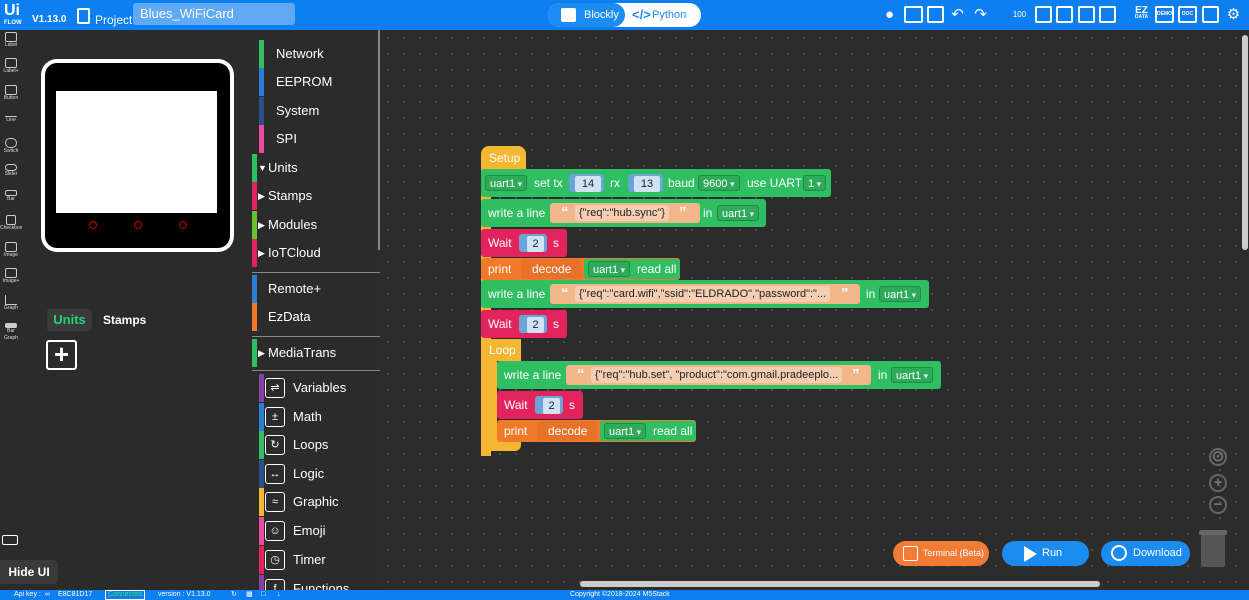 The image size is (1249, 600). What do you see at coordinates (889, 14) in the screenshot?
I see `user-icon: ●` at bounding box center [889, 14].